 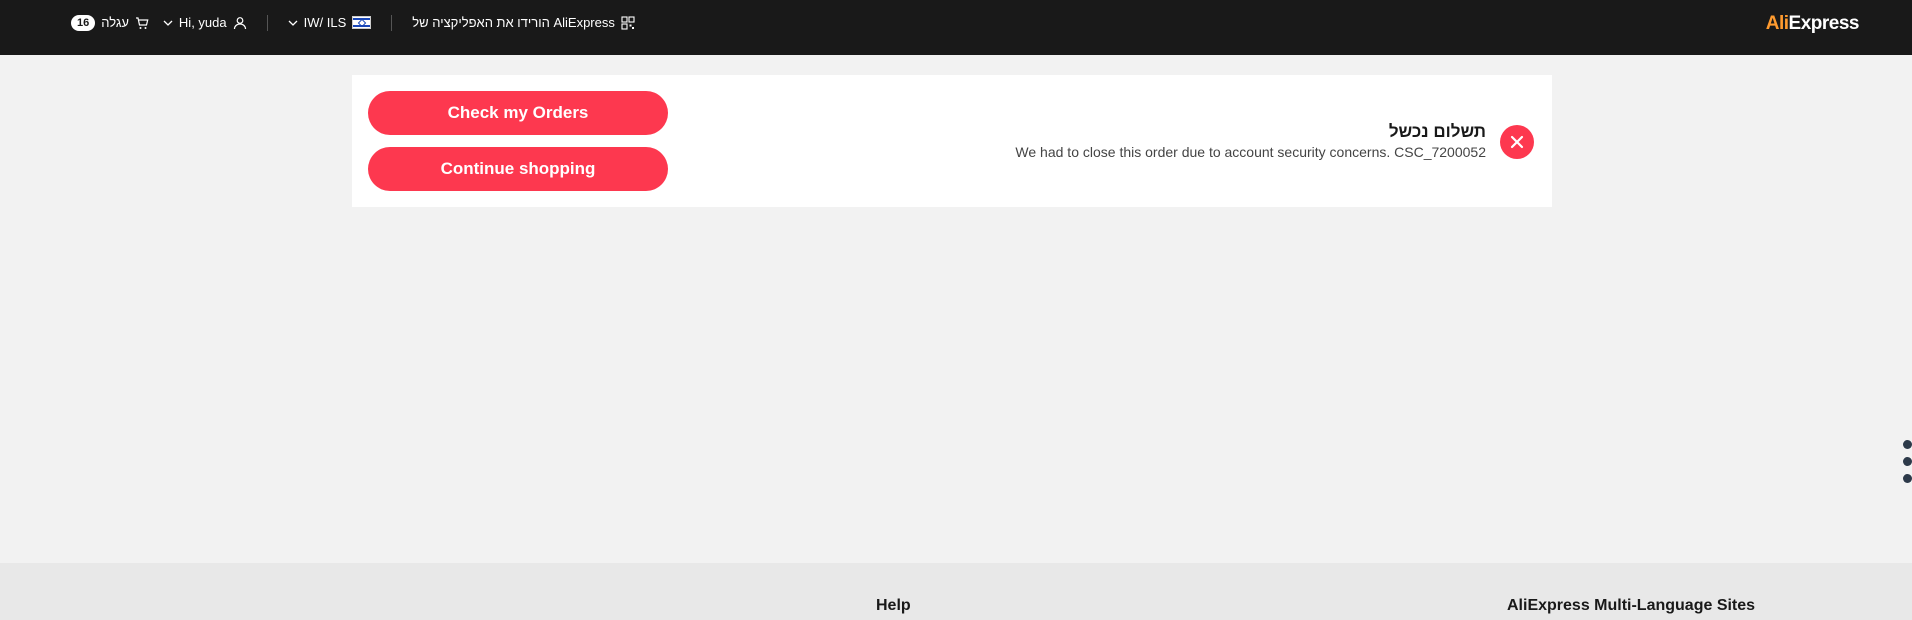 I want to click on error-close-icon, so click(x=1517, y=142).